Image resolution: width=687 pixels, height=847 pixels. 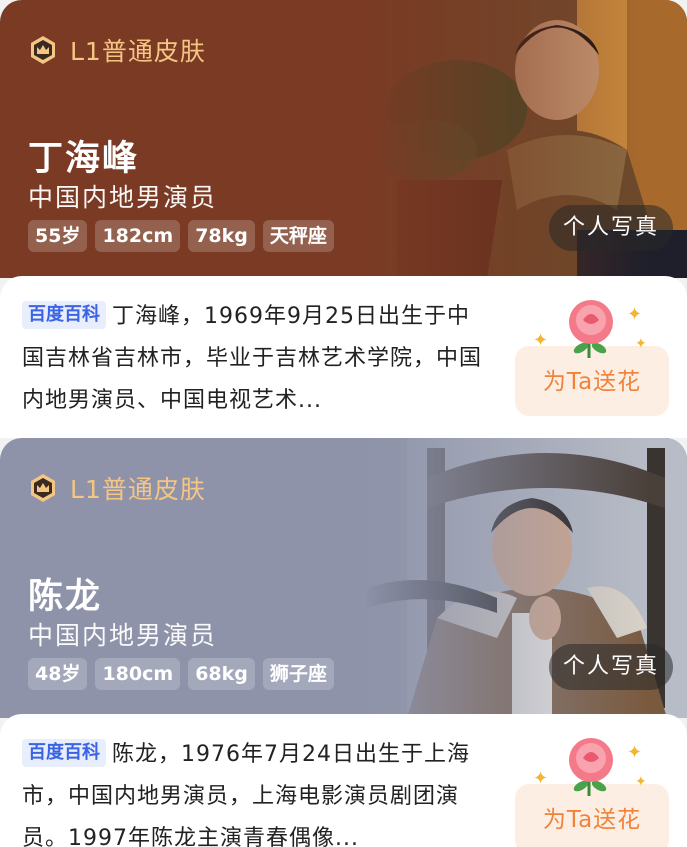 I want to click on age-tag: 48岁, so click(x=58, y=674).